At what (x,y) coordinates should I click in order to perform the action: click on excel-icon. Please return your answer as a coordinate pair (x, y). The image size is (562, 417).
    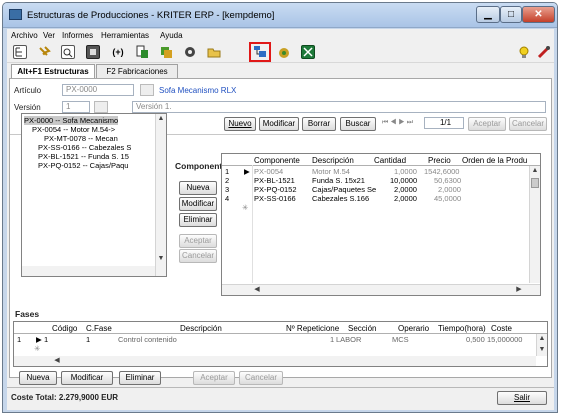
    Looking at the image, I should click on (308, 52).